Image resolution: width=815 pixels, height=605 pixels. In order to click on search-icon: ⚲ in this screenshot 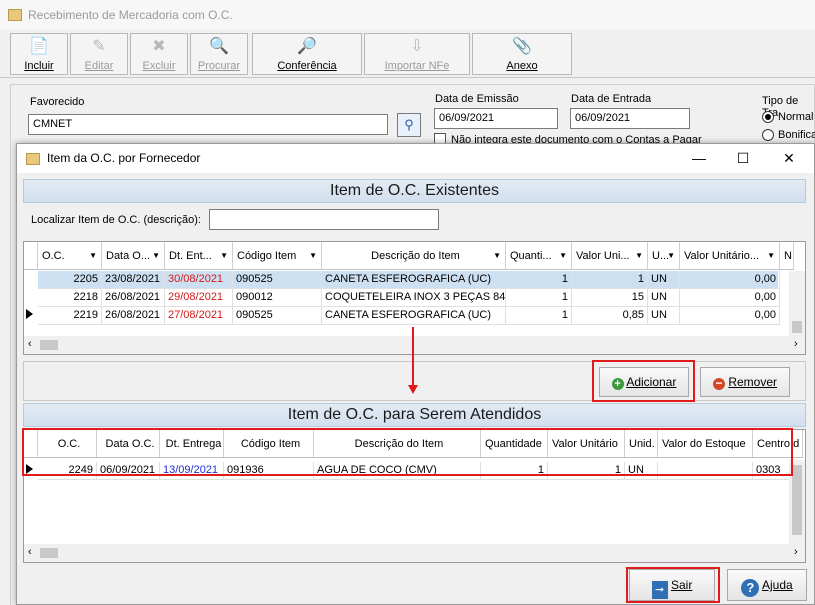, I will do `click(409, 124)`.